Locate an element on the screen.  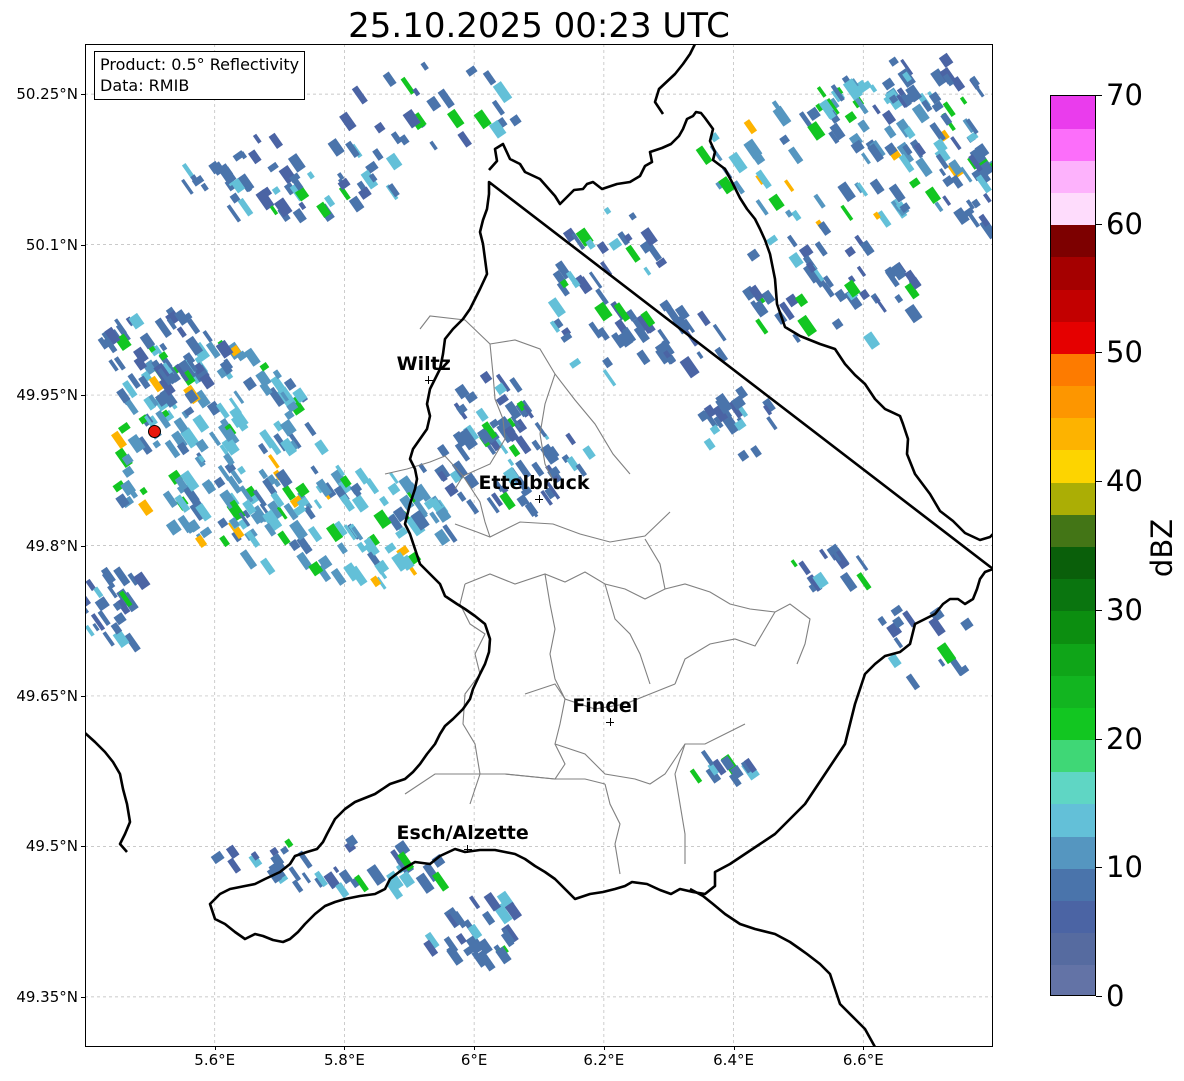
radar-site-marker is located at coordinates (154, 432).